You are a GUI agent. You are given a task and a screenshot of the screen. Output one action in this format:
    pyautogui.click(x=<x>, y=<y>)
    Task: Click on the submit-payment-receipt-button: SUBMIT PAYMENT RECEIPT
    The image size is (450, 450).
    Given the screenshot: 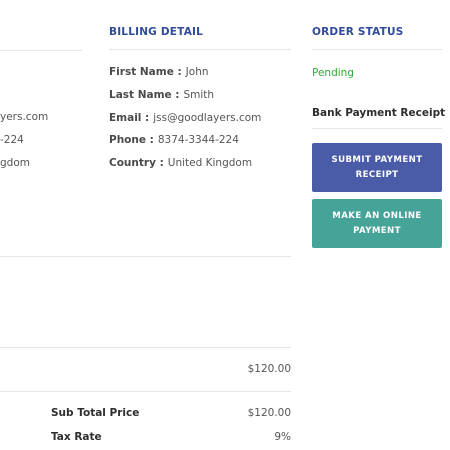 What is the action you would take?
    pyautogui.click(x=377, y=167)
    